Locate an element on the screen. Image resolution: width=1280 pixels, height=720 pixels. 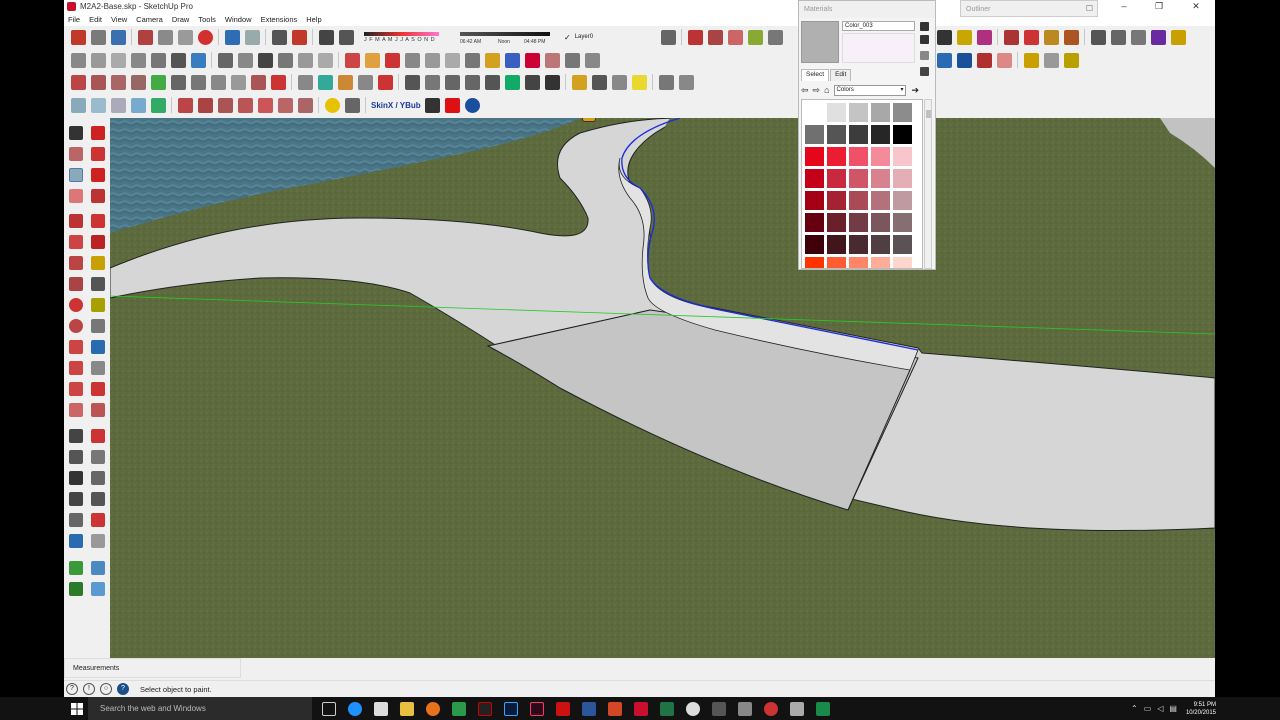
close-button: ✕ is located at coordinates (1196, 6).